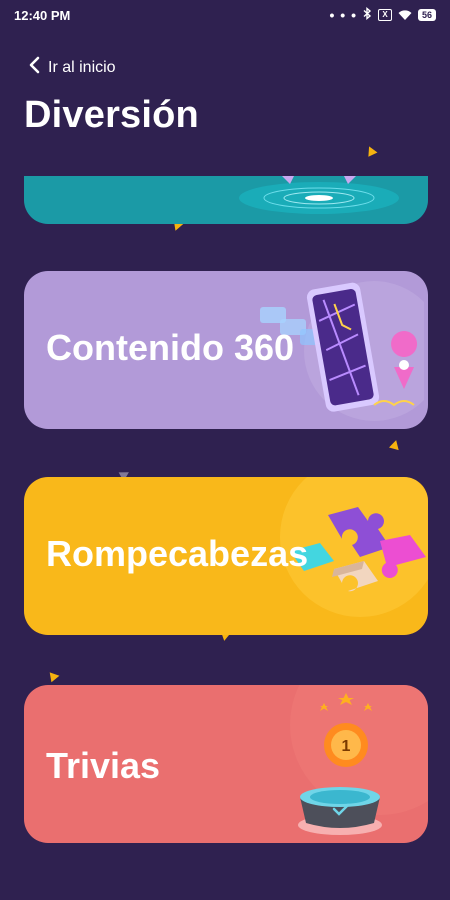 Image resolution: width=450 pixels, height=900 pixels. What do you see at coordinates (82, 67) in the screenshot?
I see `back-link-label: Ir al inicio` at bounding box center [82, 67].